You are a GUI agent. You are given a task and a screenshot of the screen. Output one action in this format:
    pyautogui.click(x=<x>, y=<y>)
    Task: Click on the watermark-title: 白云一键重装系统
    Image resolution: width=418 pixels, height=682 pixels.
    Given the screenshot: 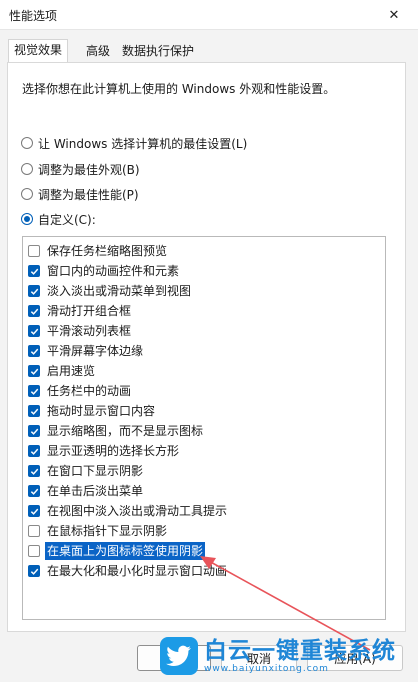 What is the action you would take?
    pyautogui.click(x=300, y=650)
    